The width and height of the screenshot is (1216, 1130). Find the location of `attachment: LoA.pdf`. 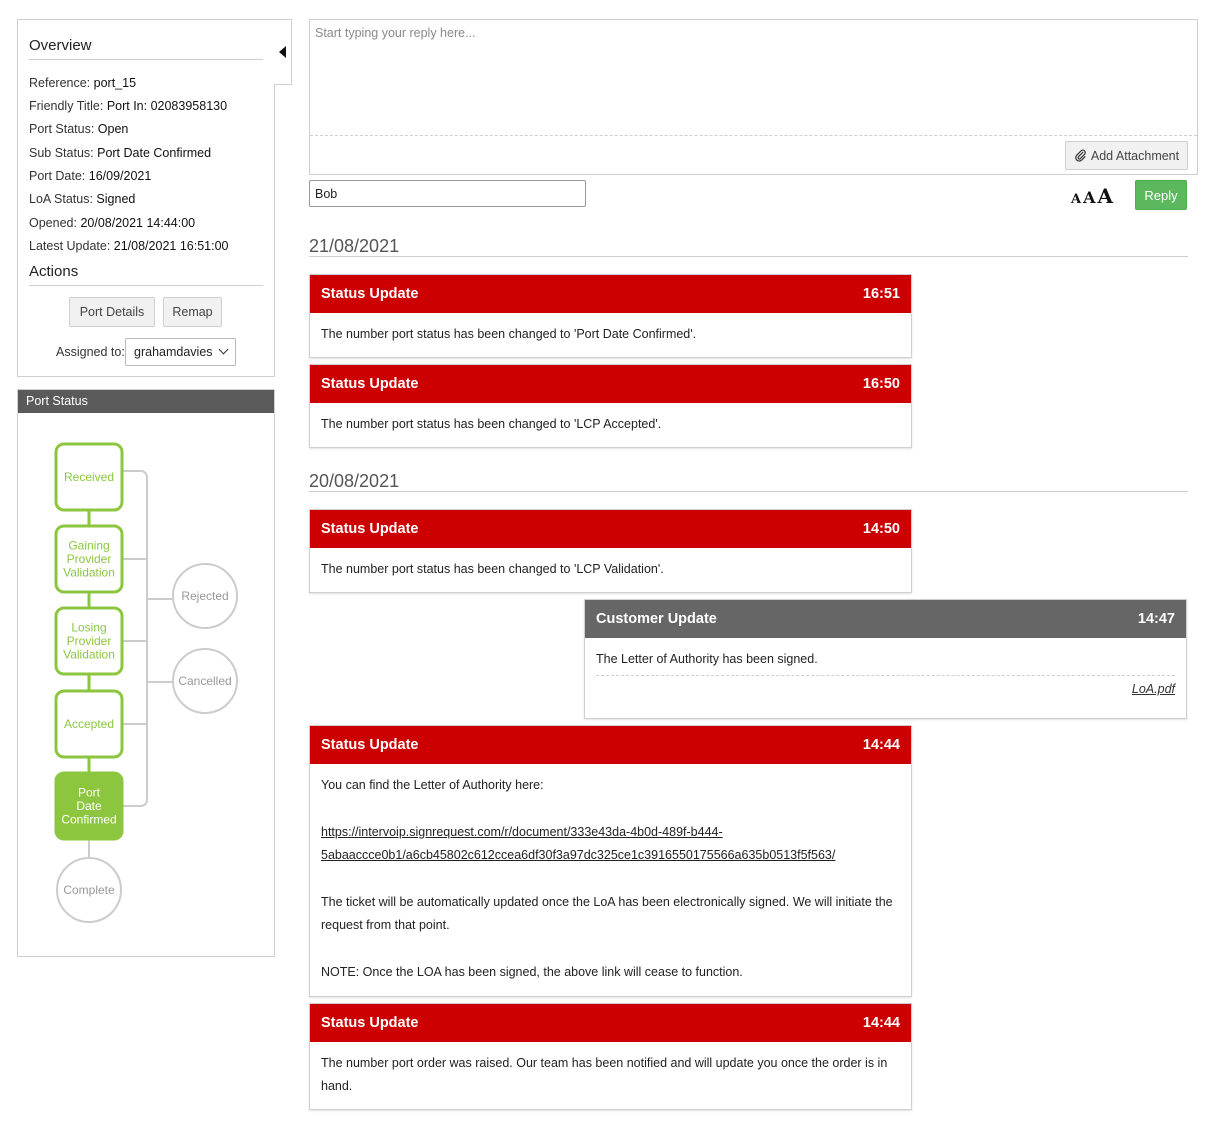

attachment: LoA.pdf is located at coordinates (885, 686).